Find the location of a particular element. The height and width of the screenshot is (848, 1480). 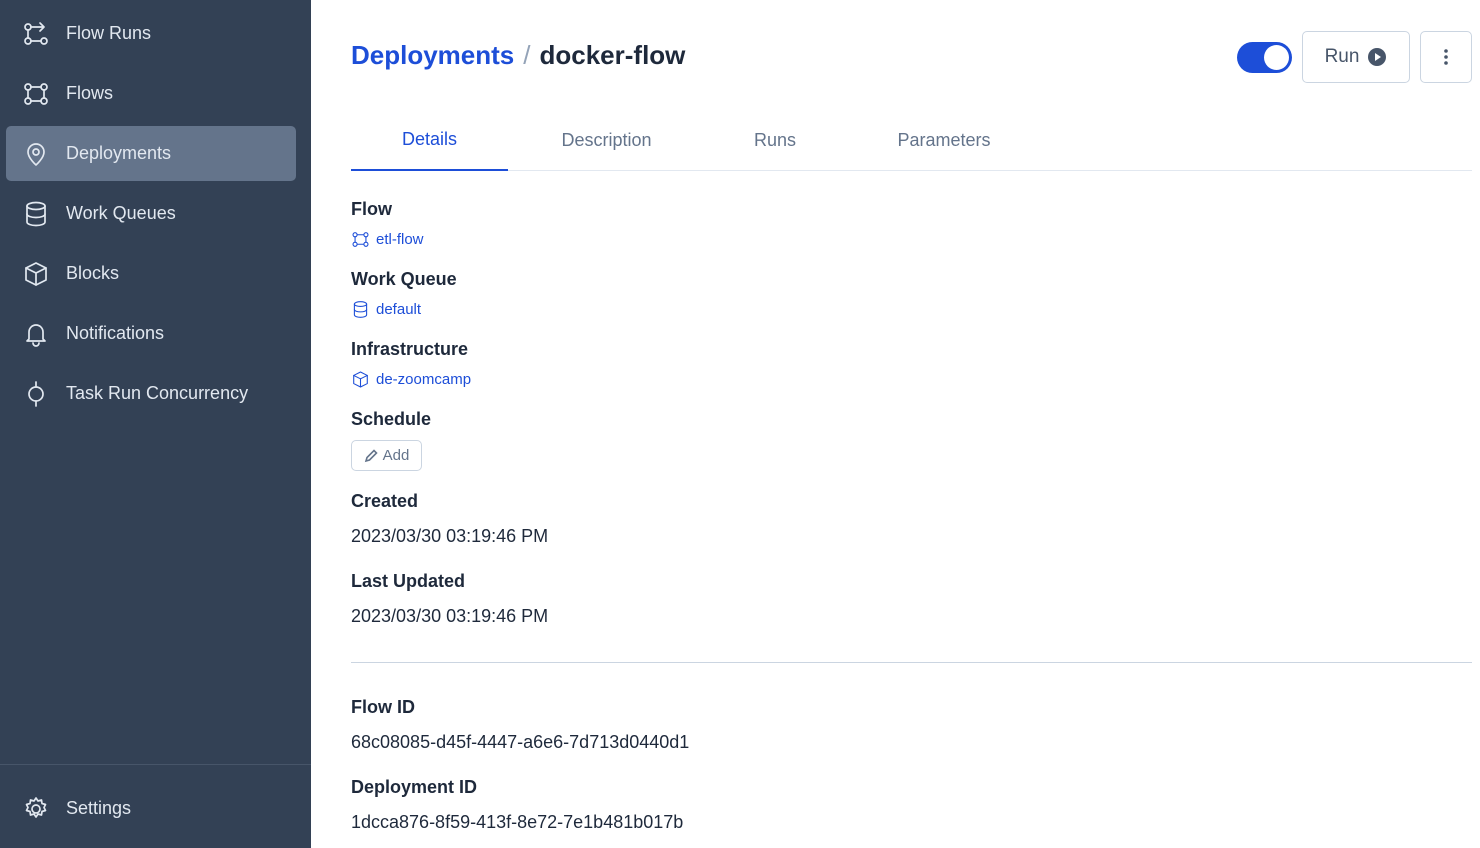

run-button: Run is located at coordinates (1356, 57).